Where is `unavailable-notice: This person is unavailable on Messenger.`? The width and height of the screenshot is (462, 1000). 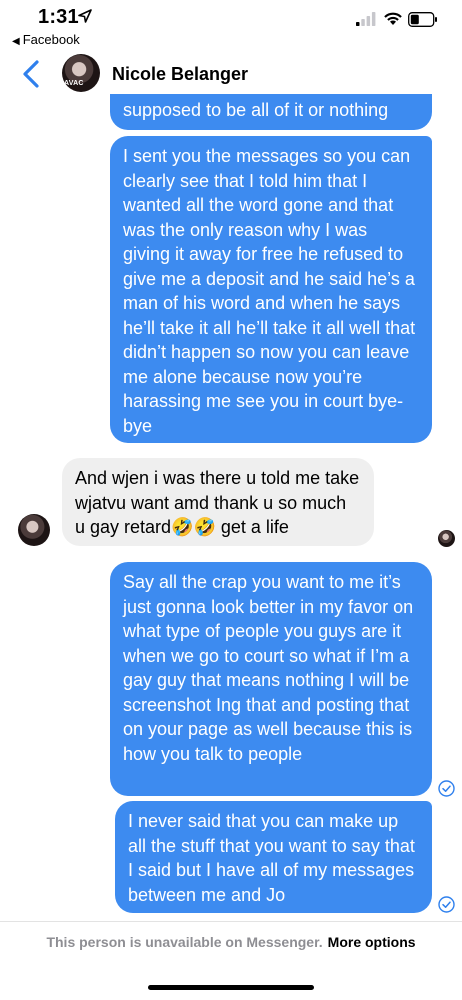 unavailable-notice: This person is unavailable on Messenger. is located at coordinates (184, 942).